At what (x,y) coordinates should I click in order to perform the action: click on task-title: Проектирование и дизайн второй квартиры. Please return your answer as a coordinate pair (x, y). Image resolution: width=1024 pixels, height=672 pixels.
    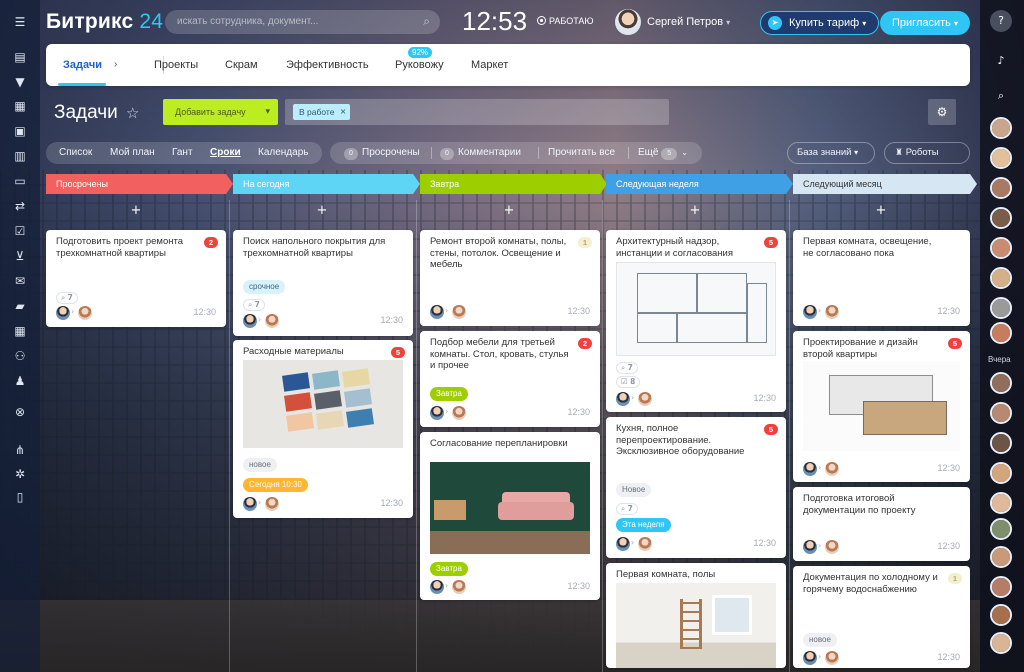
    Looking at the image, I should click on (873, 348).